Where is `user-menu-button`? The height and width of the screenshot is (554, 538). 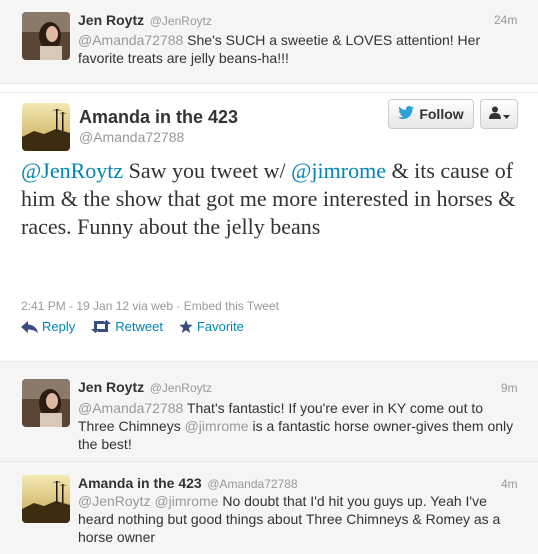
user-menu-button is located at coordinates (499, 114).